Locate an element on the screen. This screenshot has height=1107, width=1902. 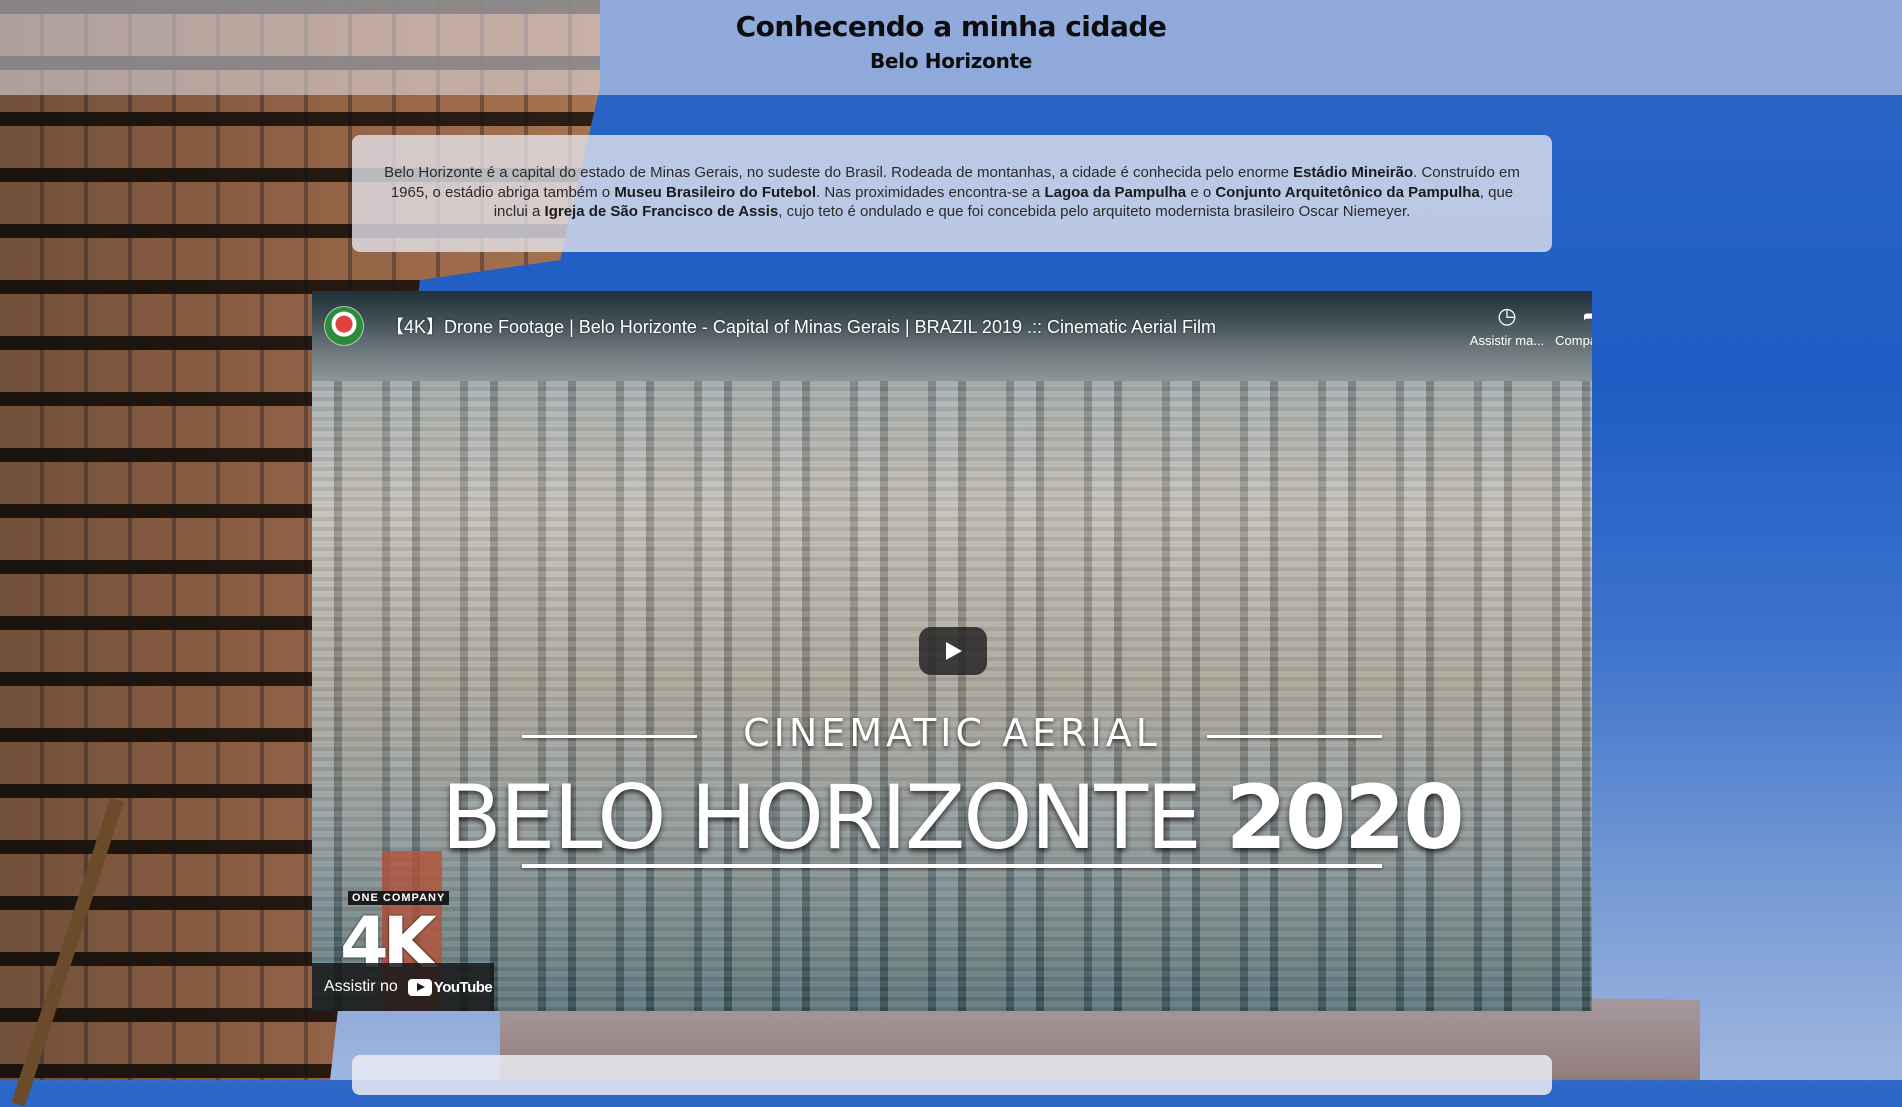
highlight-conjunto: Conjunto Arquitetônico da Pampulha is located at coordinates (1347, 192).